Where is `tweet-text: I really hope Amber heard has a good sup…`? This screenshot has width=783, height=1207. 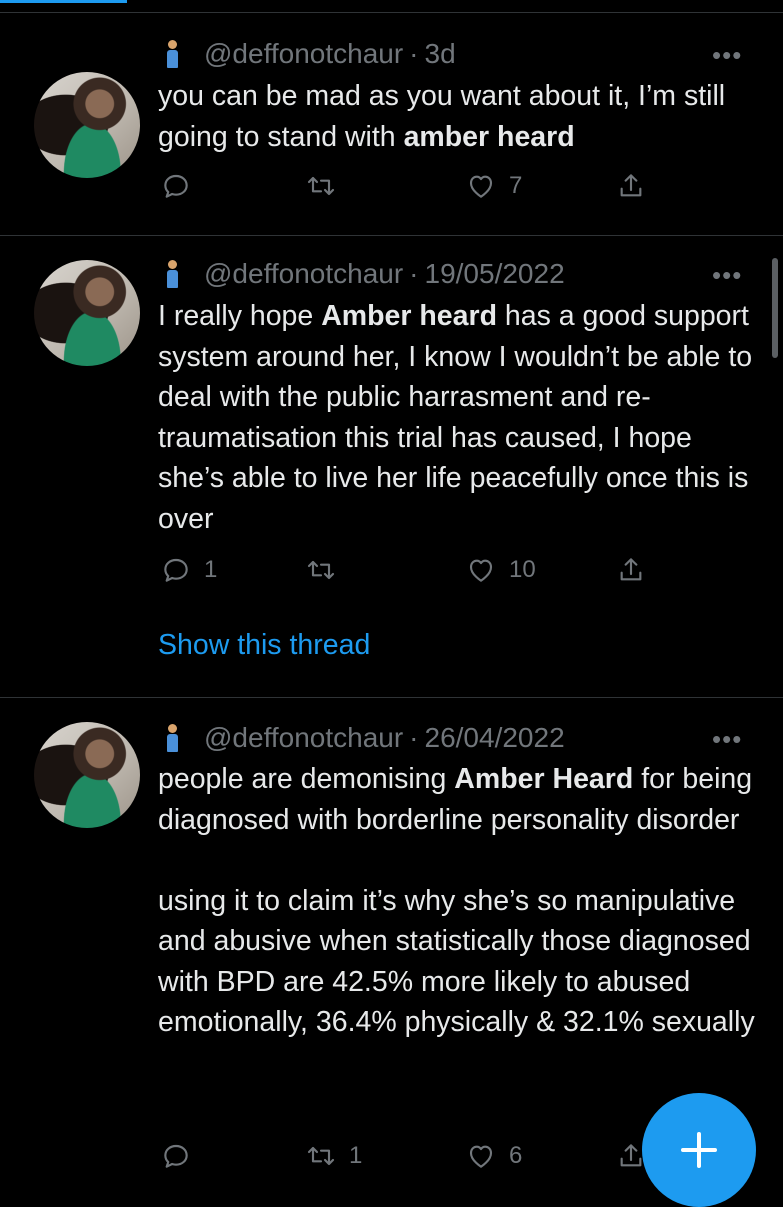 tweet-text: I really hope Amber heard has a good sup… is located at coordinates (455, 417).